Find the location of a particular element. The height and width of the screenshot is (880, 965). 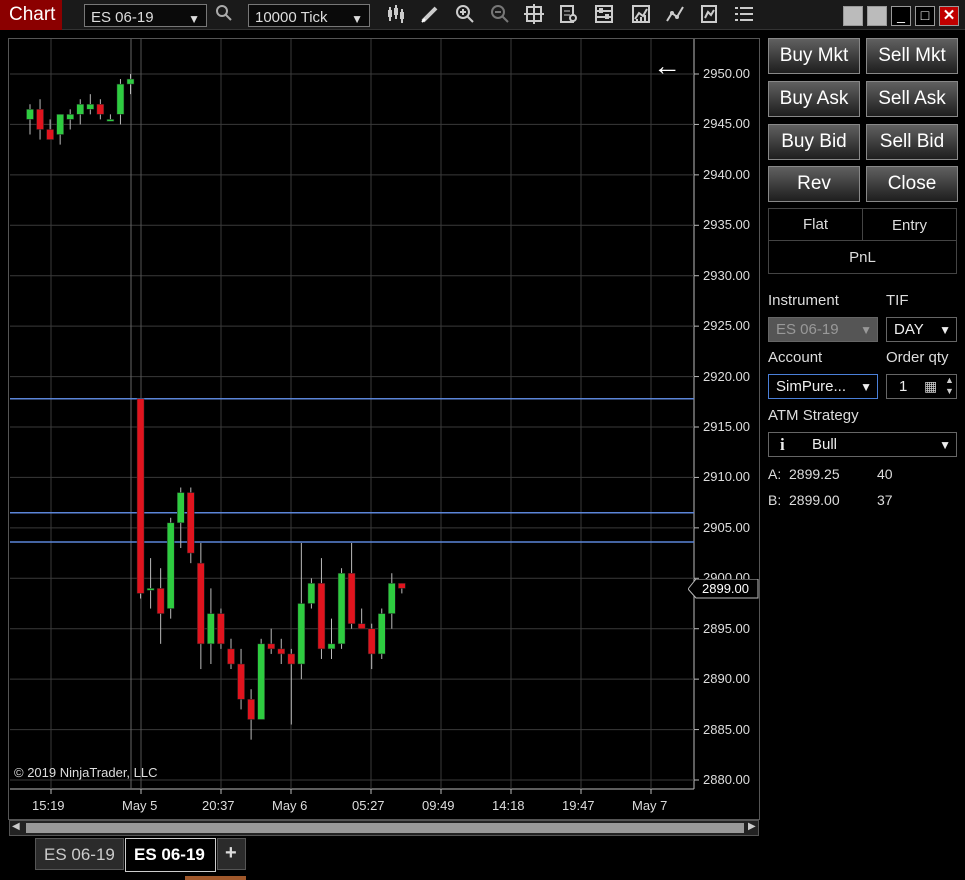

price-tick-label: 2930.00 is located at coordinates (726, 275).